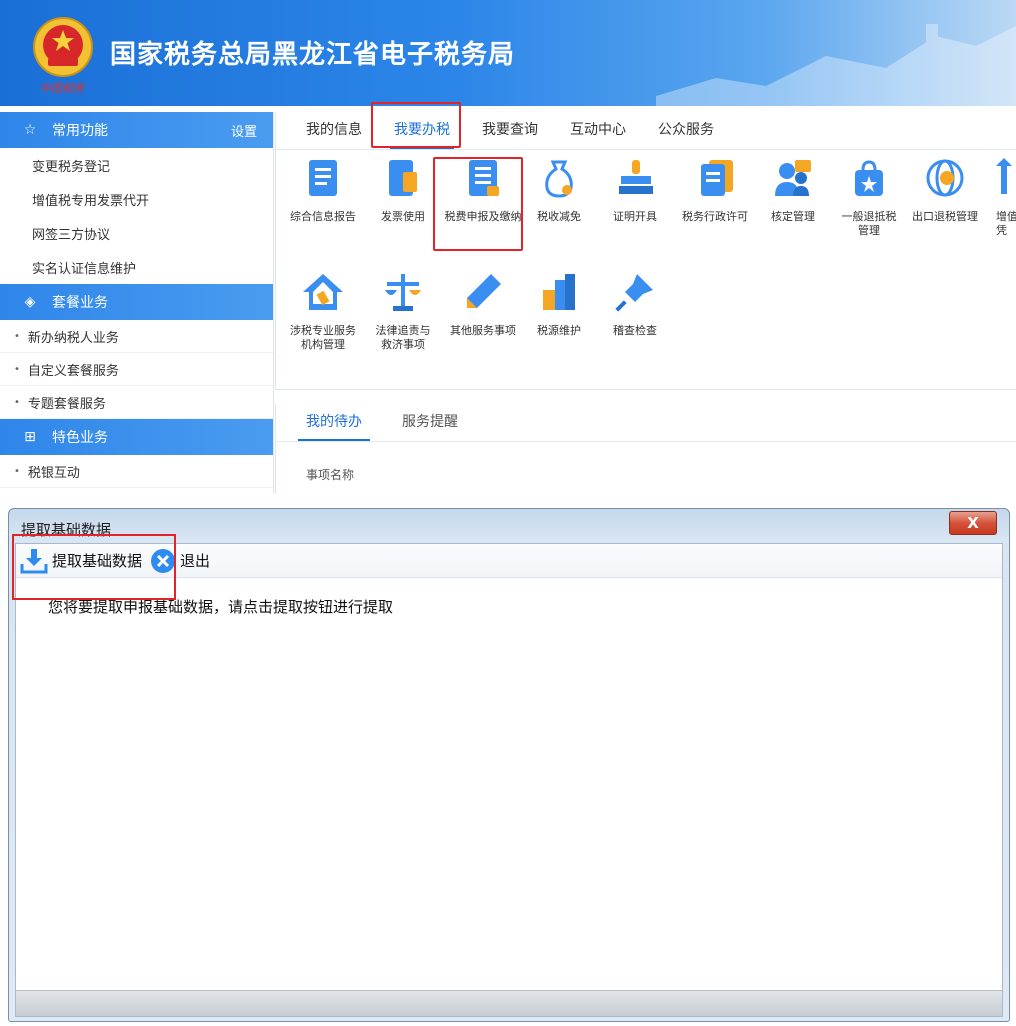 This screenshot has height=1026, width=1016. I want to click on service-tile-export-refund: 出口退税管理, so click(945, 190).